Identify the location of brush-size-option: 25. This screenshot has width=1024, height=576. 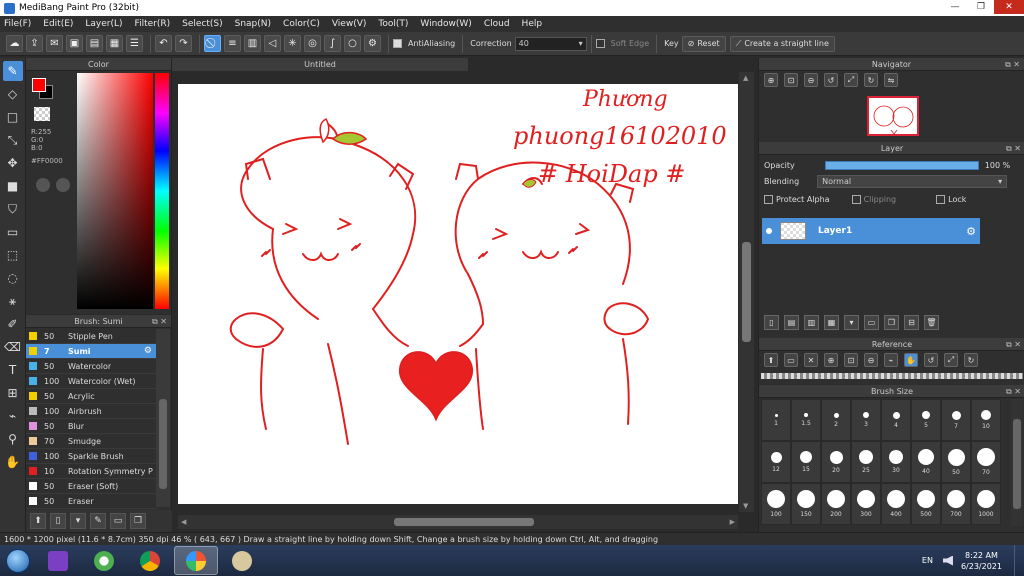
(866, 462).